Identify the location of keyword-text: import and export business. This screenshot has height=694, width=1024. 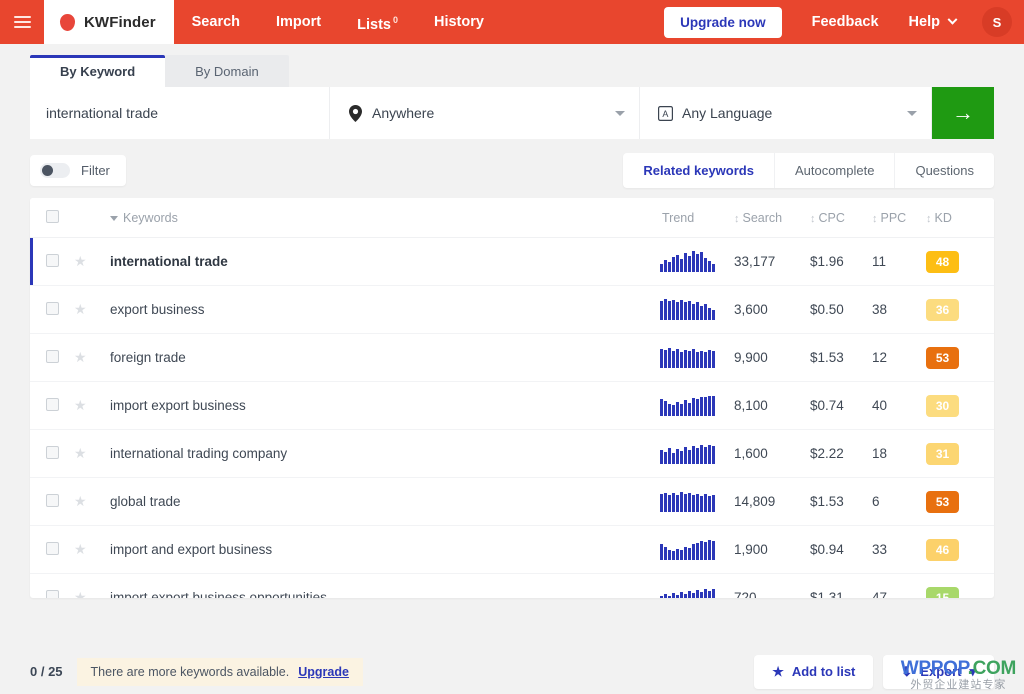
(191, 549).